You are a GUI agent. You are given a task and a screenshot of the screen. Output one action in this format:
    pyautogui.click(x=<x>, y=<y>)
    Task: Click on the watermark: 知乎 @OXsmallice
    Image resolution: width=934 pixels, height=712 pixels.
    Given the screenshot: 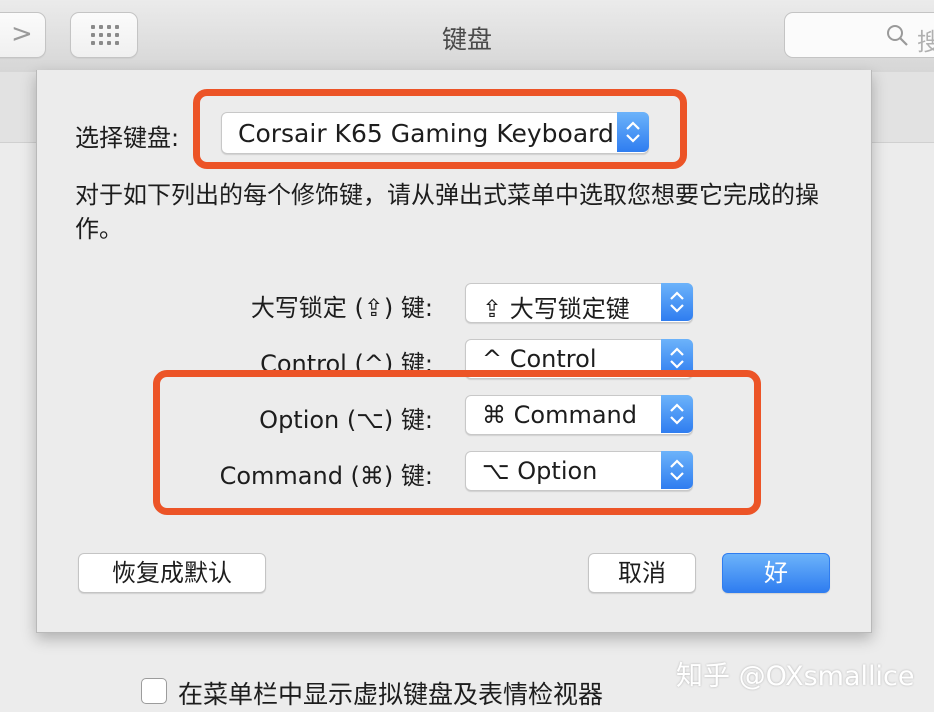 What is the action you would take?
    pyautogui.click(x=795, y=676)
    